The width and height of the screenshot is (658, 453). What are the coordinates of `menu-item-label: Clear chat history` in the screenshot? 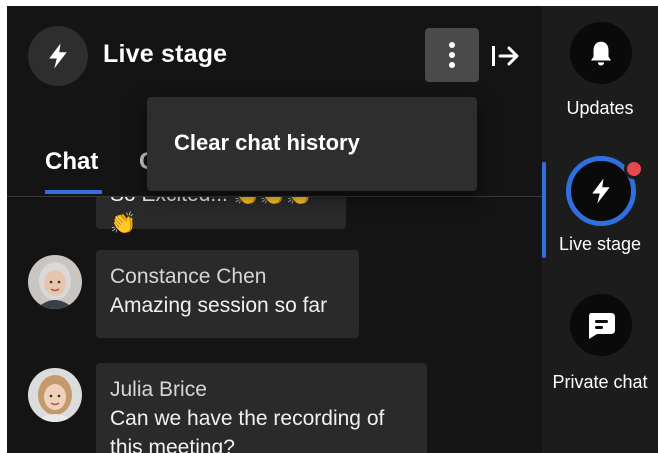 It's located at (267, 142).